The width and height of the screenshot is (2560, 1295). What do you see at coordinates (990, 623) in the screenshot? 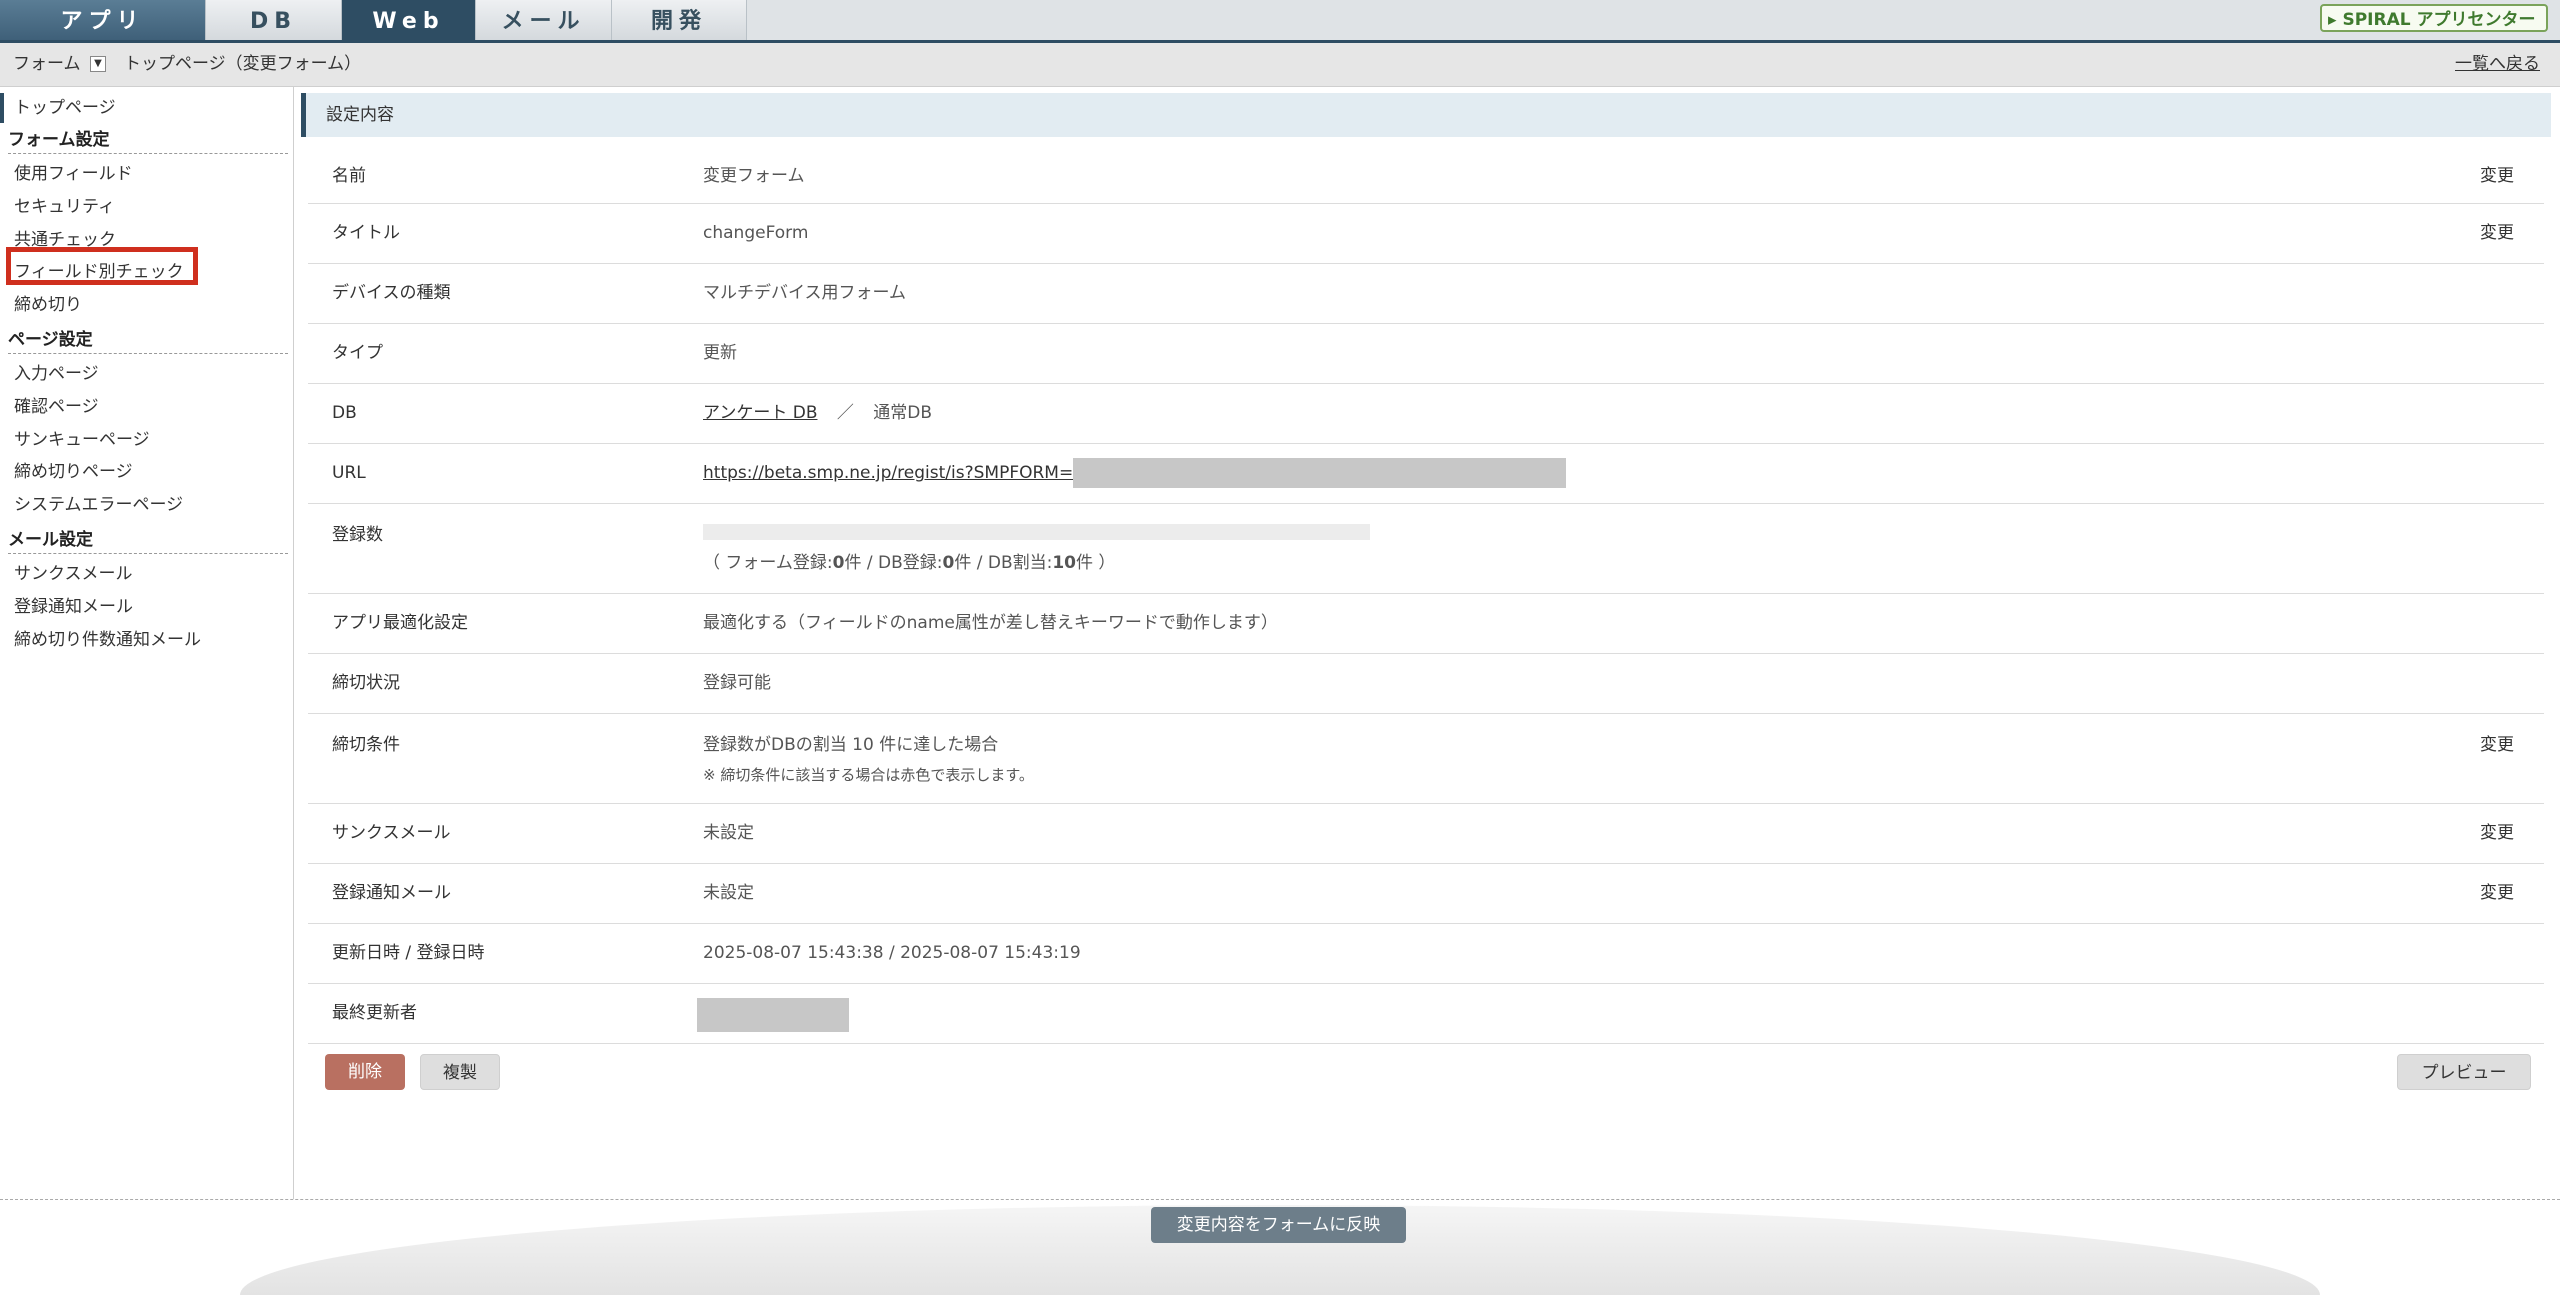
I see `row-value: 最適化する（フィールドのname属性が差し替えキーワードで動作します）` at bounding box center [990, 623].